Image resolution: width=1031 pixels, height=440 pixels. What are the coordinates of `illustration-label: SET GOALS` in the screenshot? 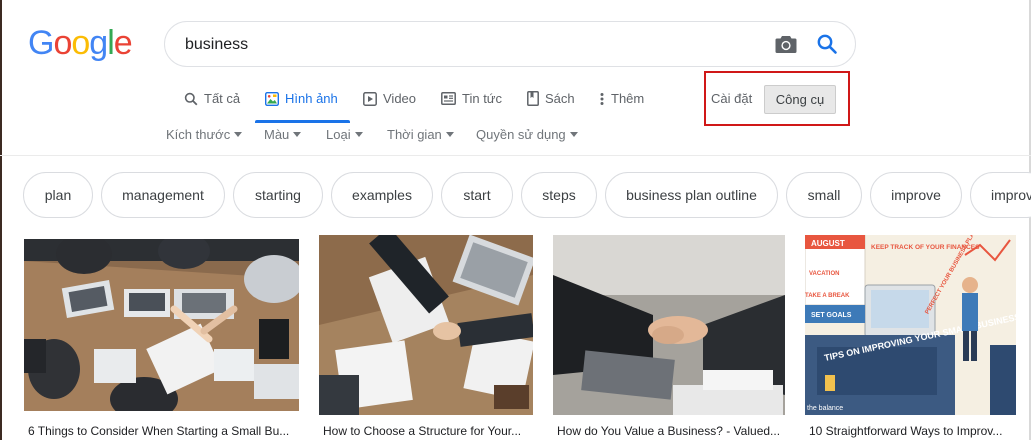 It's located at (831, 315).